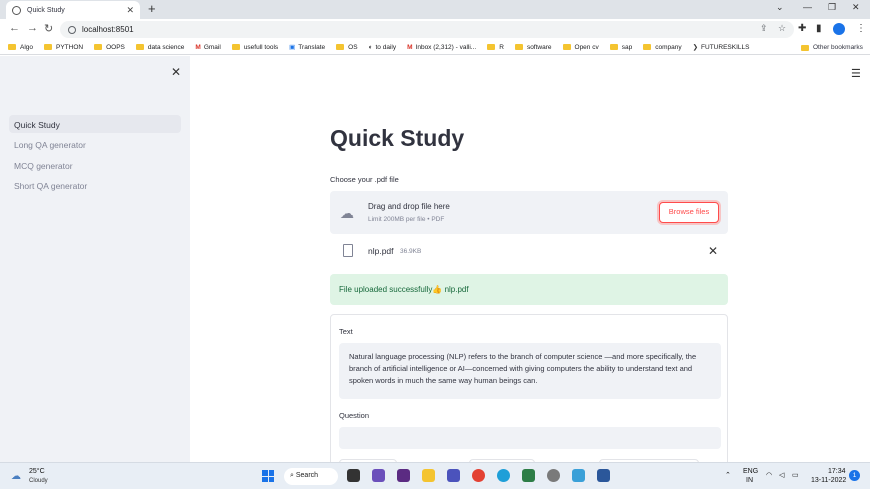 The image size is (870, 489). Describe the element at coordinates (781, 475) in the screenshot. I see `volume-icon: ◁` at that location.